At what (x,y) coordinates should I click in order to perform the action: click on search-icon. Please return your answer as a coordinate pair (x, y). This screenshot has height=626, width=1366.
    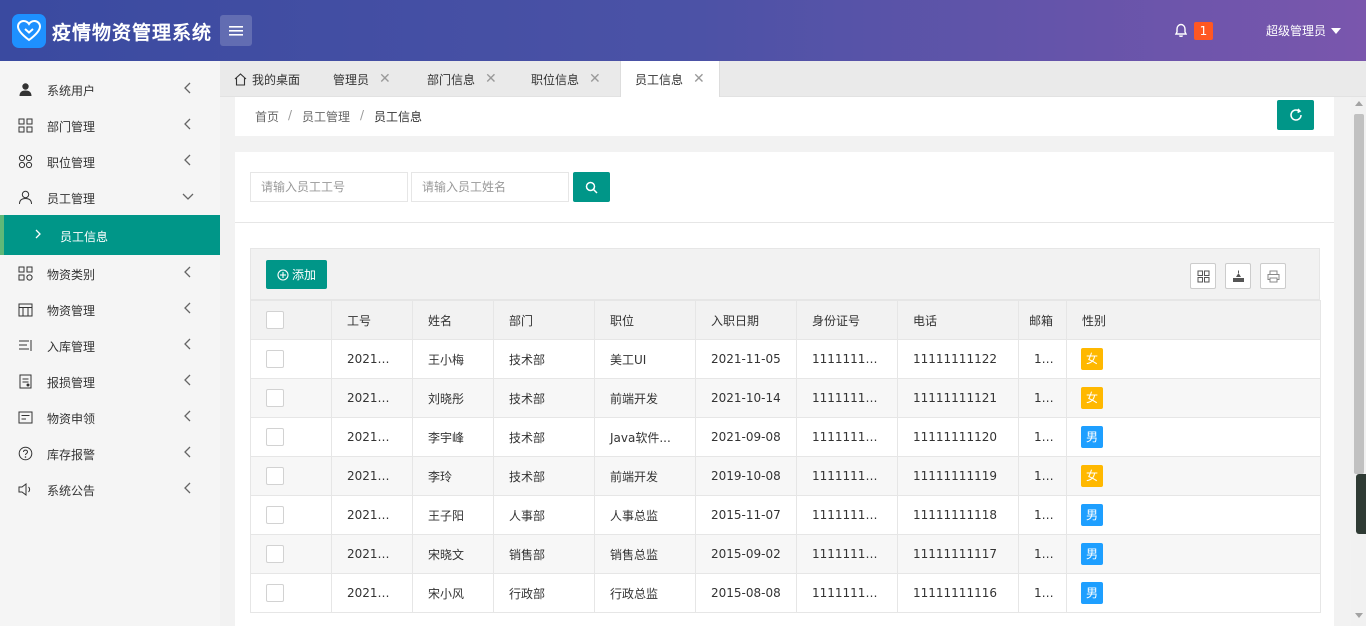
    Looking at the image, I should click on (591, 187).